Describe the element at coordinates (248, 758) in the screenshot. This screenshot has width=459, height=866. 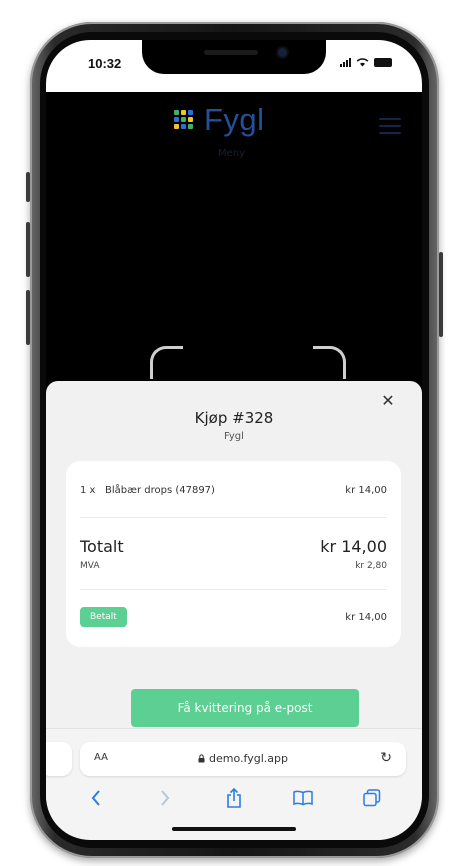
I see `url-text: demo.fygl.app` at that location.